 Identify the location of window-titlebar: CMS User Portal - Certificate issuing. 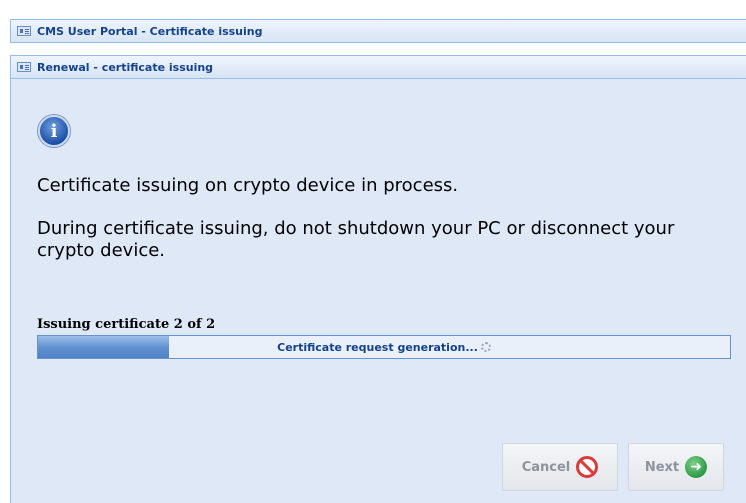
(378, 31).